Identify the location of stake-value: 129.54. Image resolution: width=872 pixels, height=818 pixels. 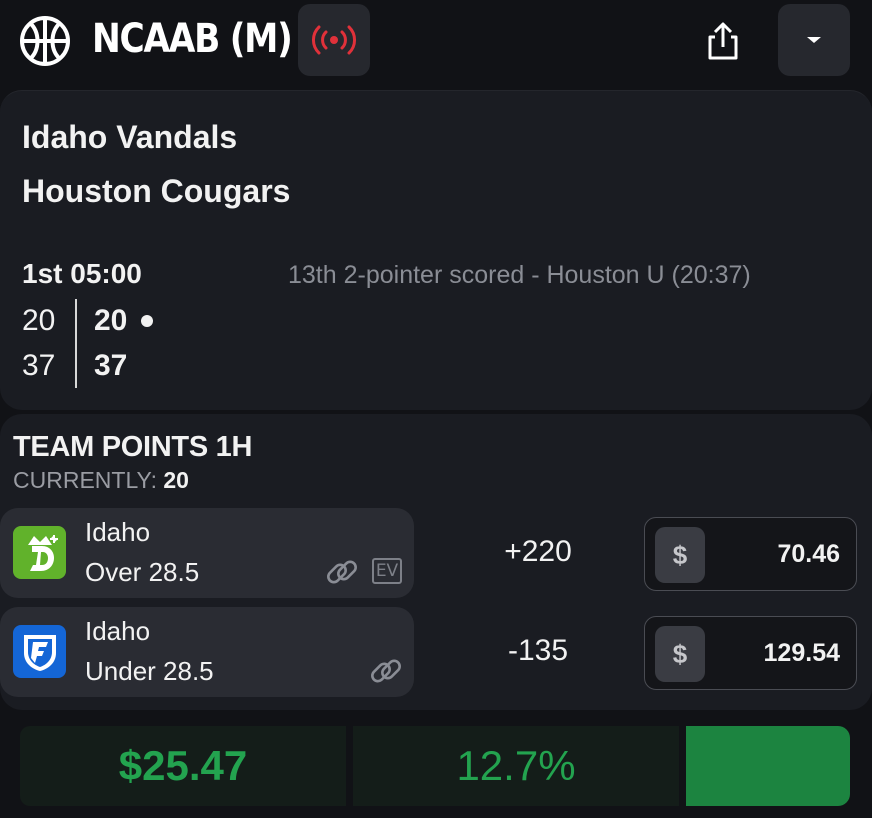
(801, 653).